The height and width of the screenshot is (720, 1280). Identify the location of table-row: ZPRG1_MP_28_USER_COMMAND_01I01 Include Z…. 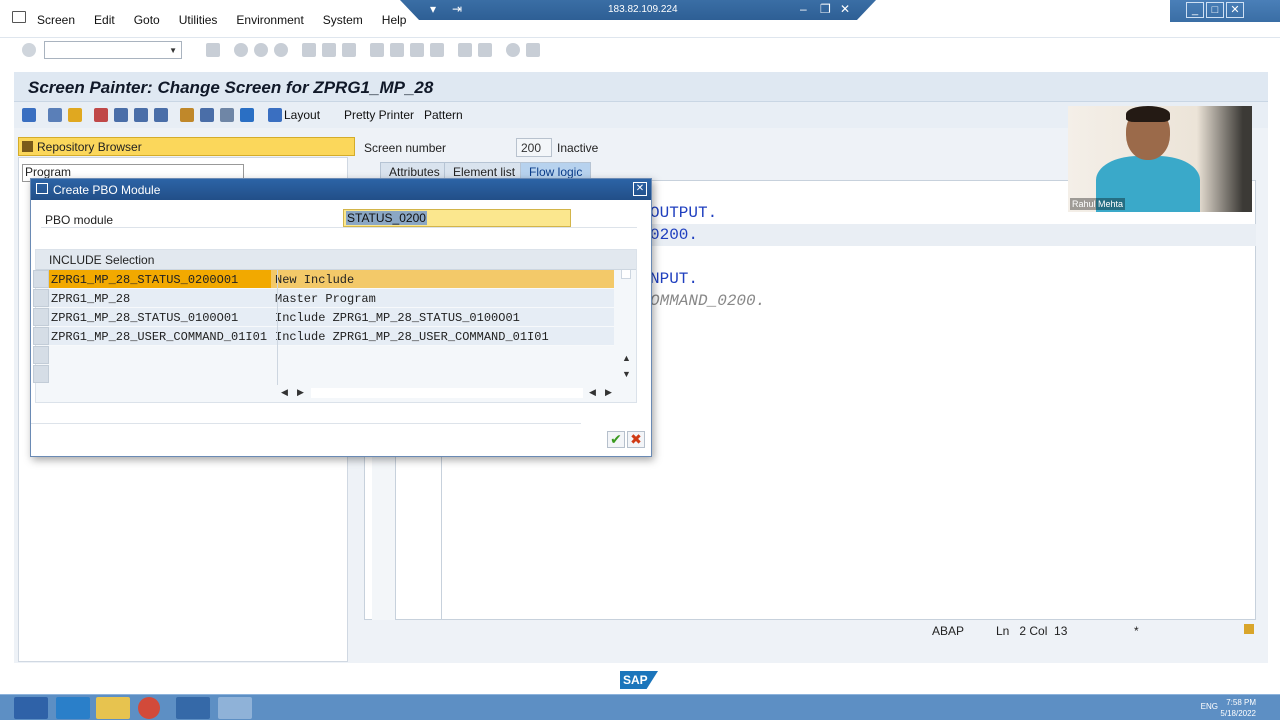
(331, 336).